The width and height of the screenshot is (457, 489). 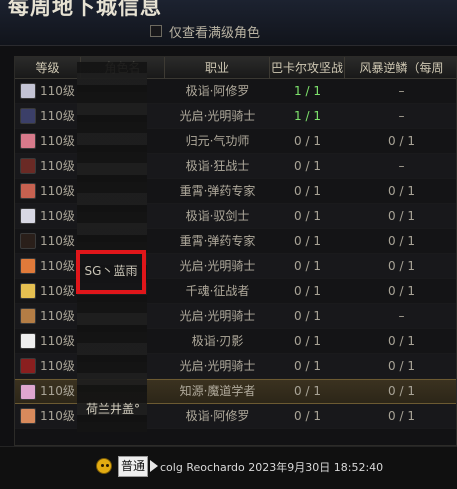 What do you see at coordinates (217, 391) in the screenshot?
I see `job-cell: 知源·魔道学者` at bounding box center [217, 391].